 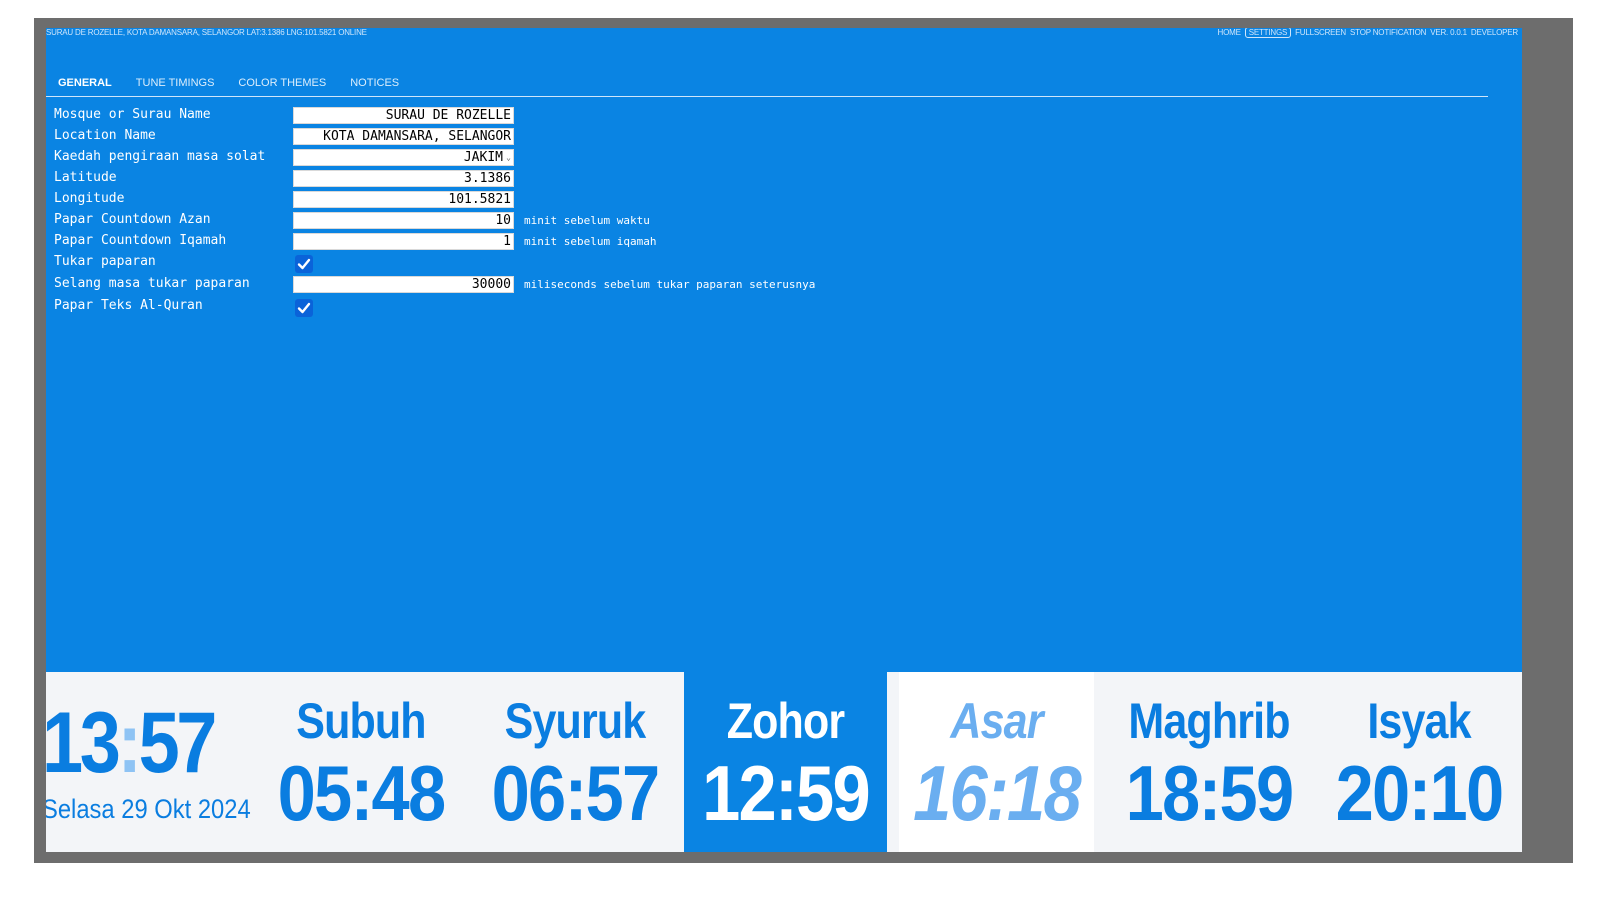 I want to click on prayer-time: 18:59, so click(x=1210, y=793).